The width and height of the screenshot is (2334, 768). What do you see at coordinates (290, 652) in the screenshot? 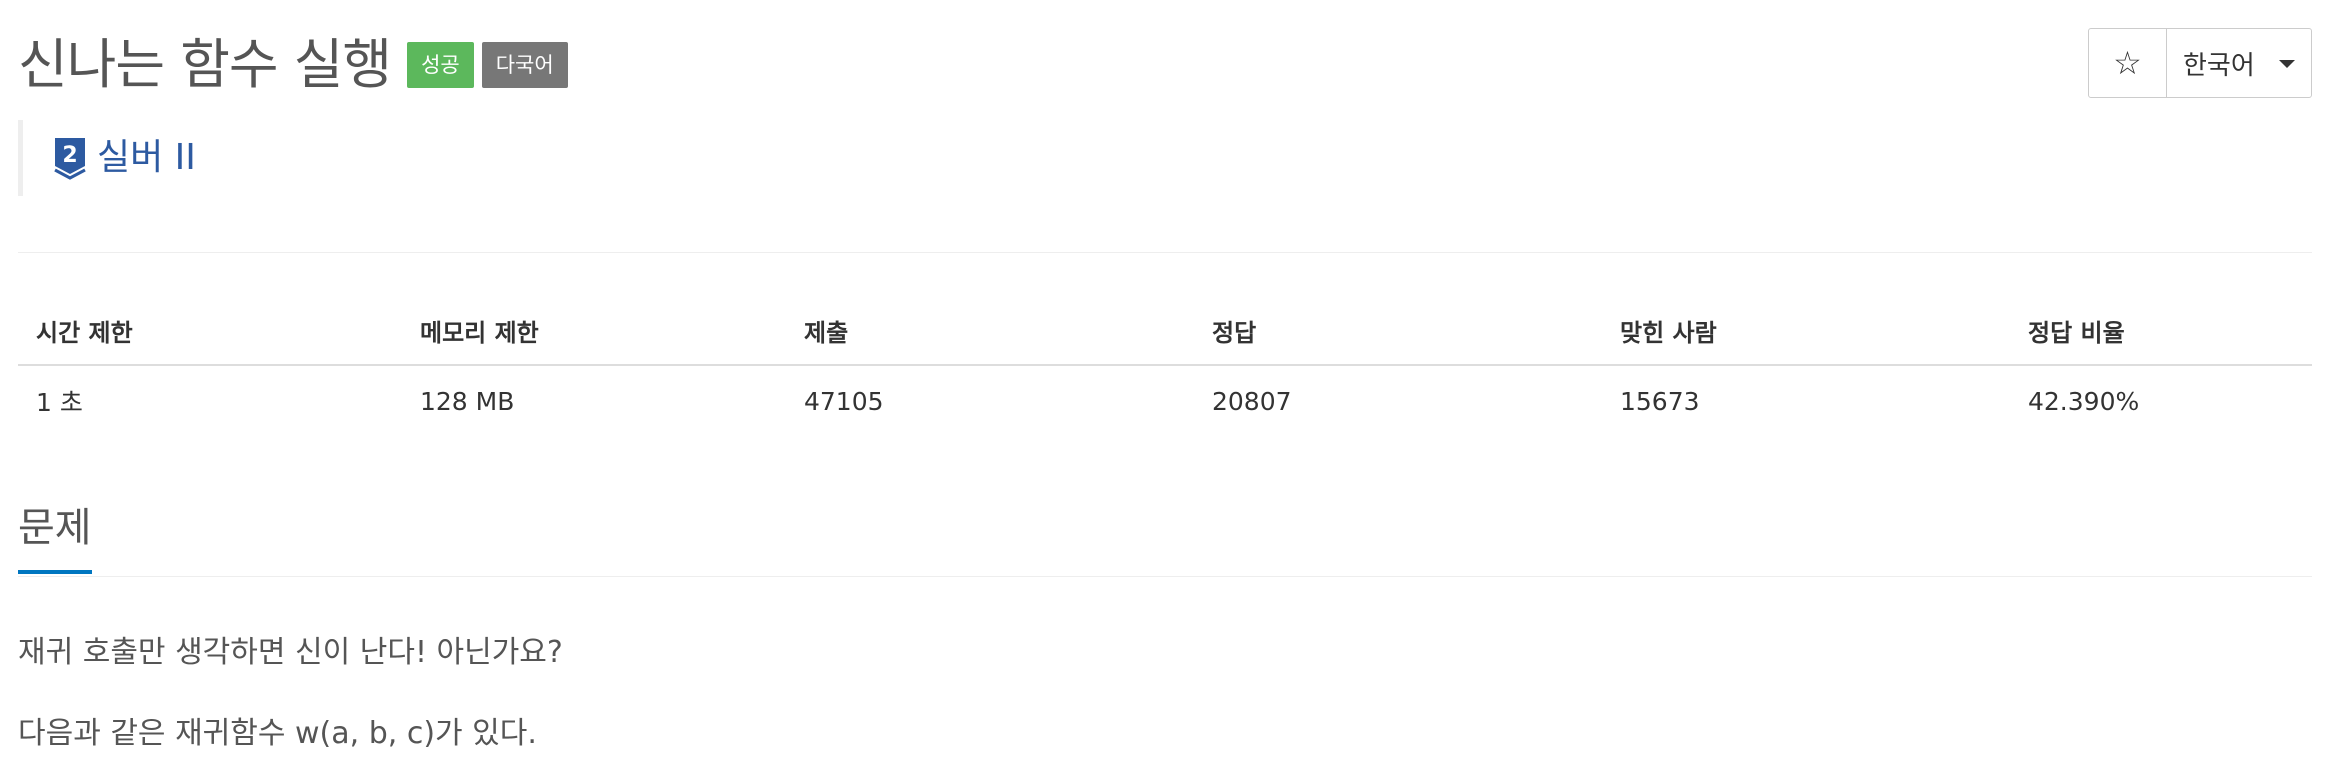
I see `problem-description-paragraph: 재귀 호출만 생각하면 신이 난다! 아닌가요?` at bounding box center [290, 652].